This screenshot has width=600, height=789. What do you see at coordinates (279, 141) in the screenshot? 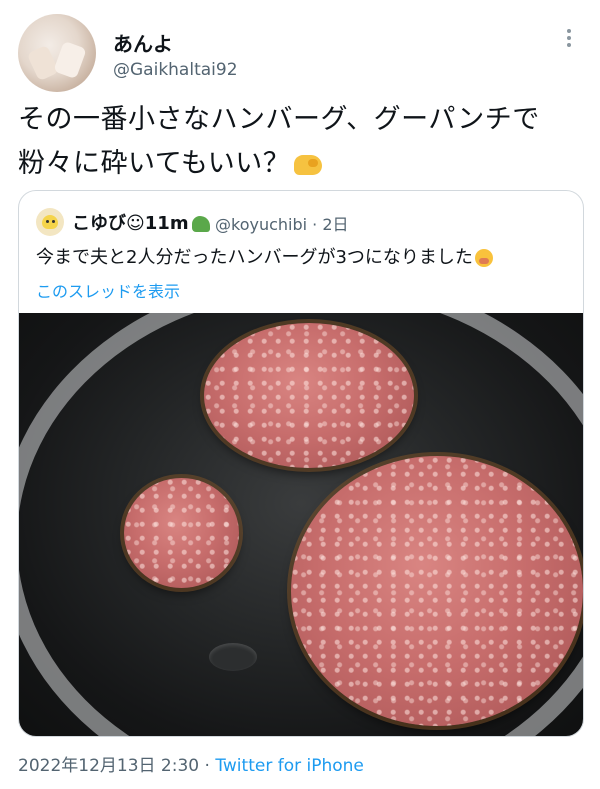
I see `tweet-body: その一番小さなハンバーグ、グーパンチで粉々に砕いてもいい？` at bounding box center [279, 141].